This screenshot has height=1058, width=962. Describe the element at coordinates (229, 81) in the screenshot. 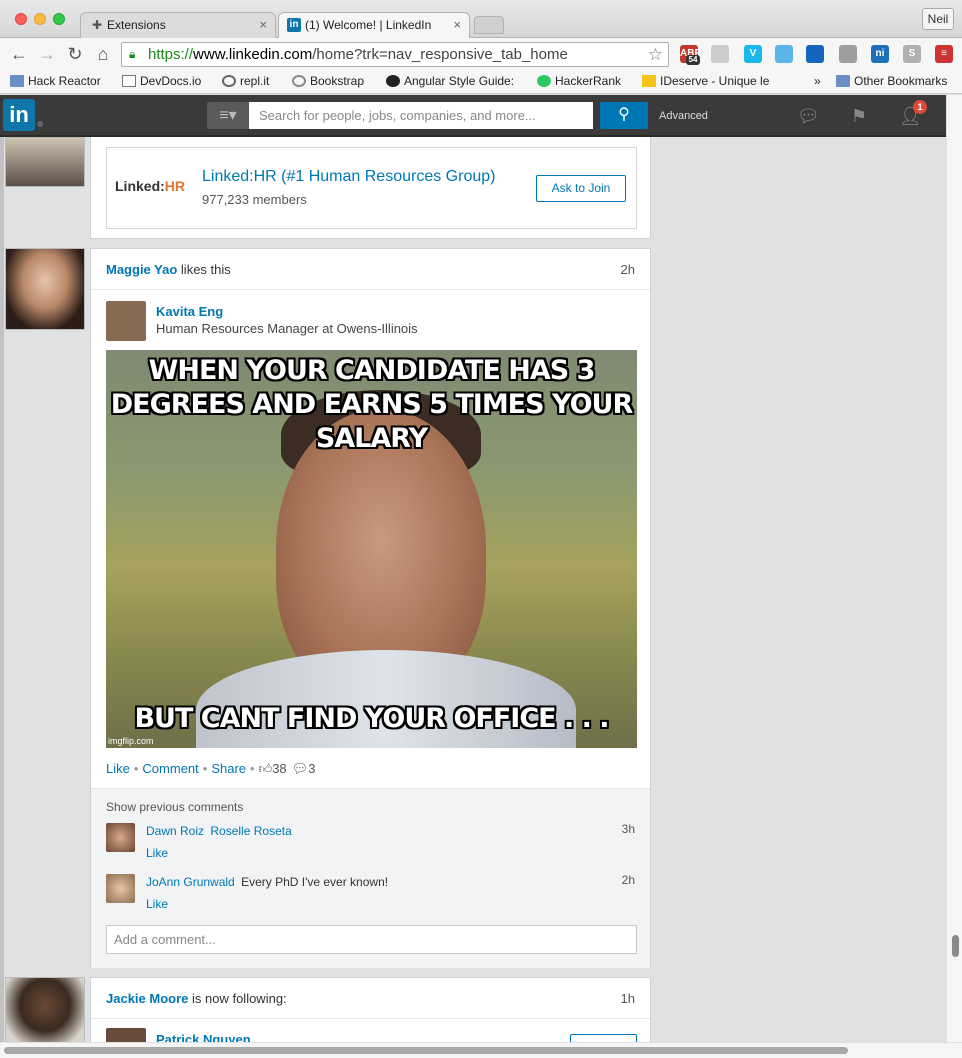

I see `replit-icon` at that location.